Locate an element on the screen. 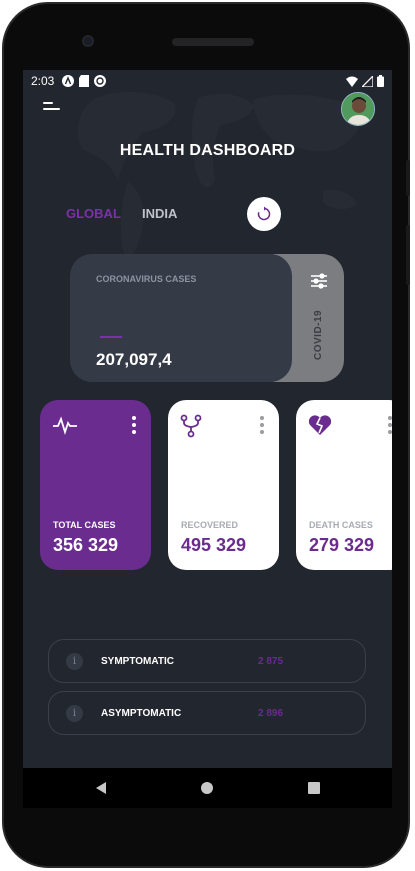 The height and width of the screenshot is (871, 415). stat-label: TOTAL CASES is located at coordinates (84, 525).